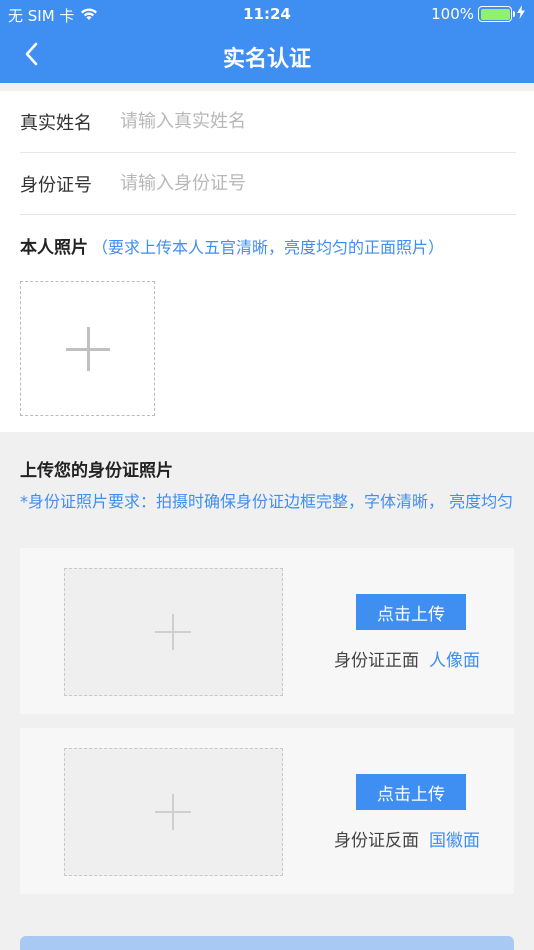 This screenshot has height=950, width=534. I want to click on name-row: 真实姓名, so click(268, 122).